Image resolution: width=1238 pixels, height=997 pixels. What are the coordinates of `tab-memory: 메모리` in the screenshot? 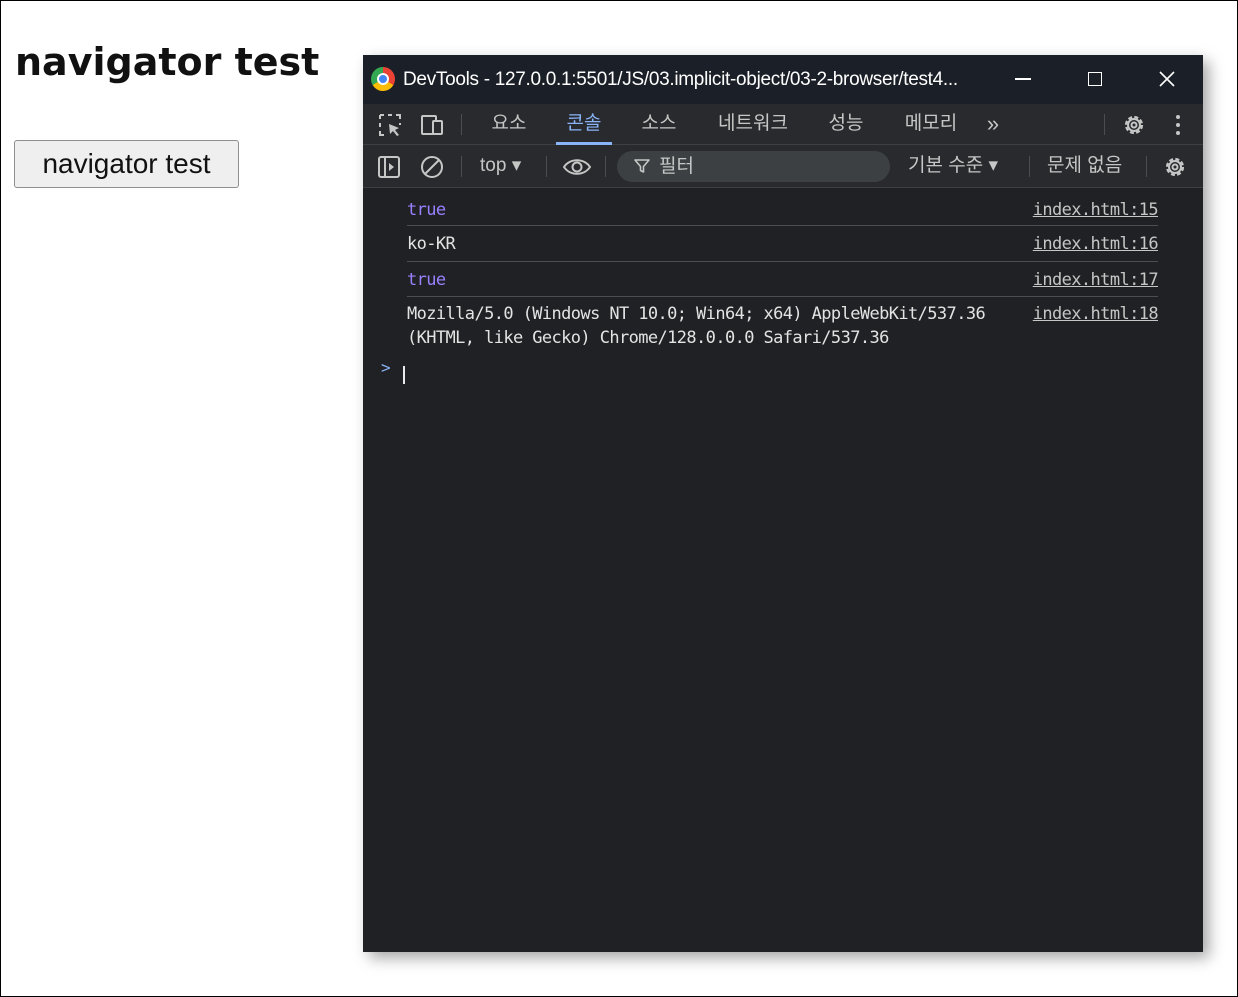 It's located at (931, 124).